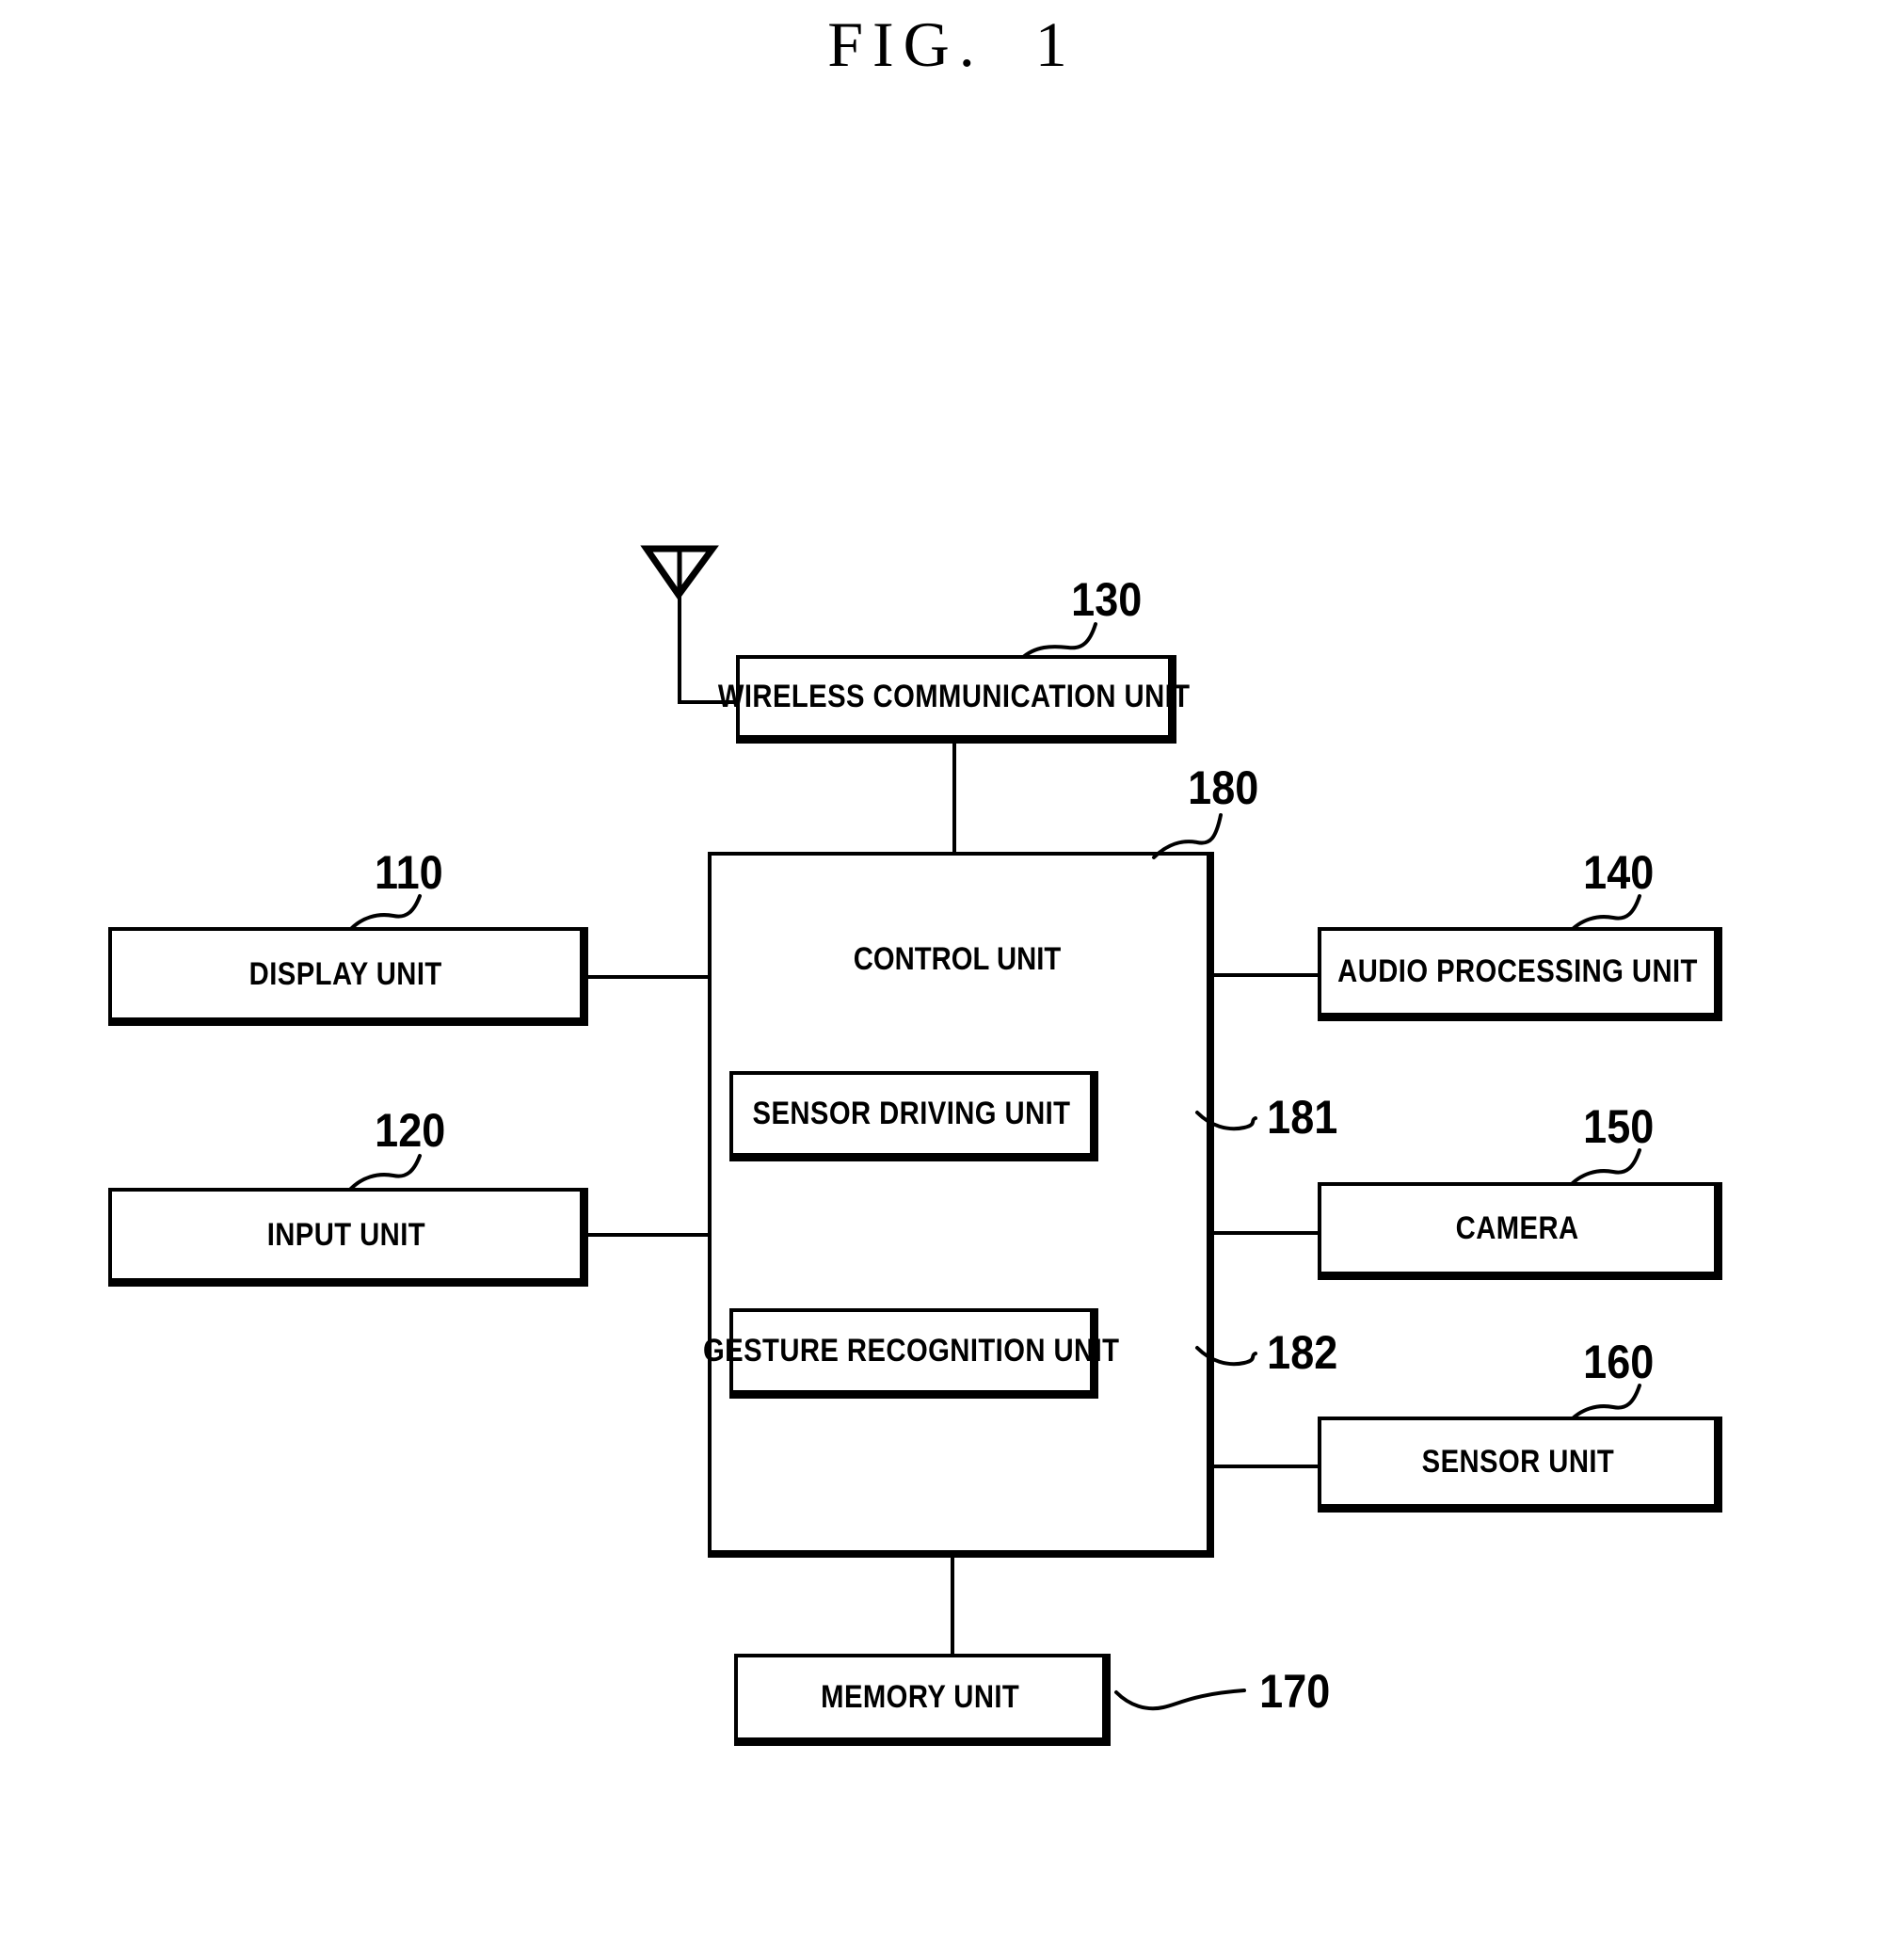 Image resolution: width=1904 pixels, height=1937 pixels. Describe the element at coordinates (409, 872) in the screenshot. I see `ref-numeral-110: 110` at that location.